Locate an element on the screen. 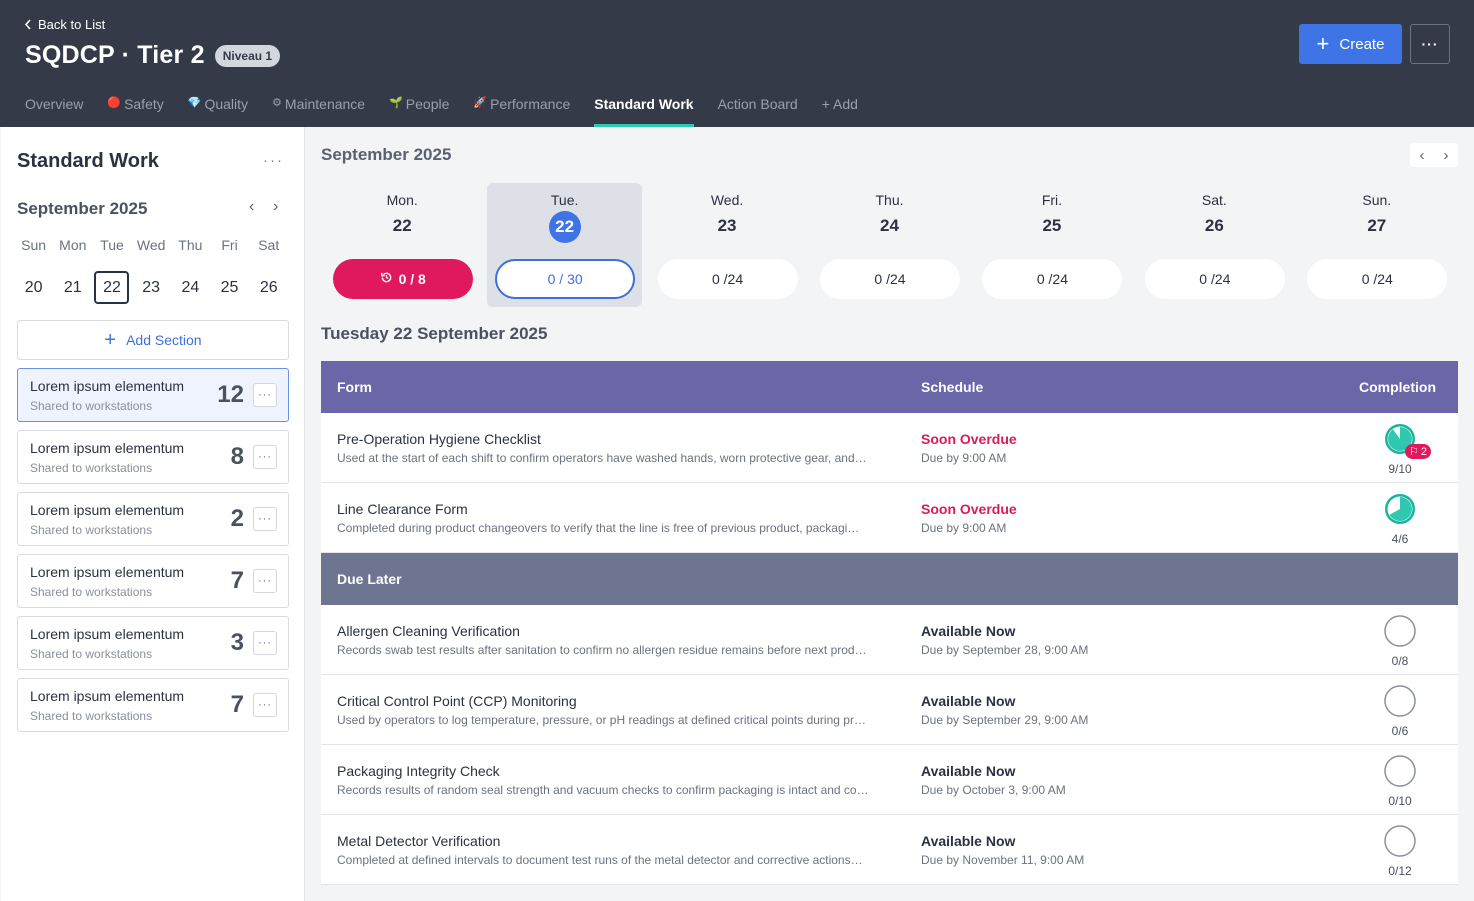 The height and width of the screenshot is (901, 1474). week-day-tue: Tue. 22 0 / 30 is located at coordinates (565, 245).